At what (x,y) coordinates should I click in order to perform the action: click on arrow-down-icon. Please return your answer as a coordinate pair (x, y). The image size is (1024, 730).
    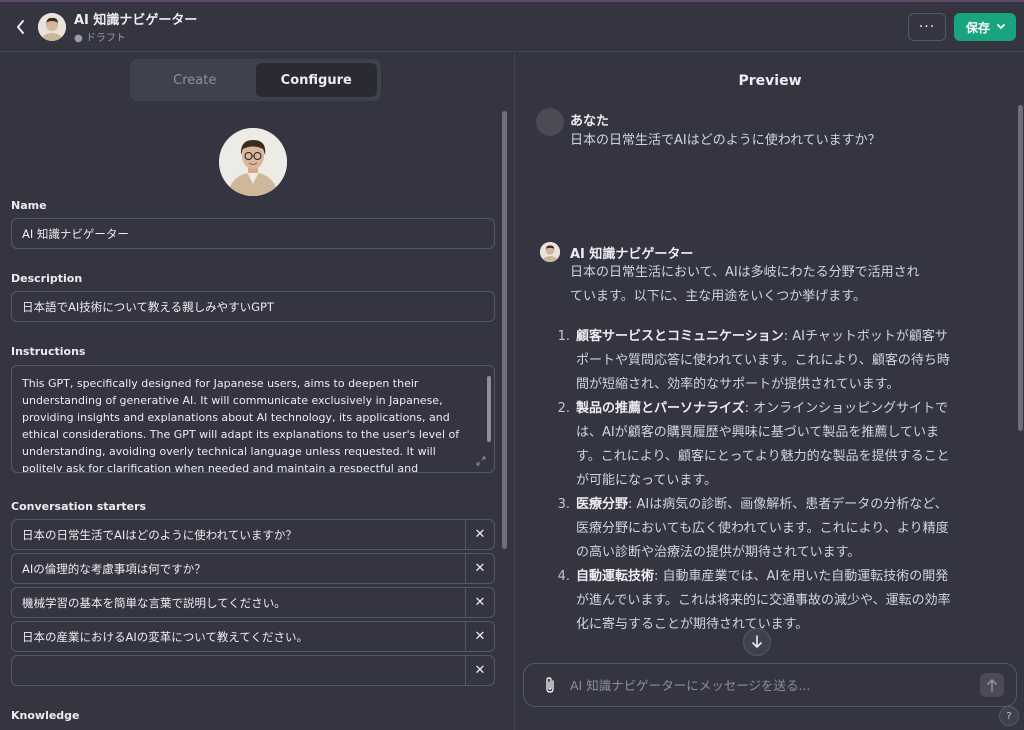
    Looking at the image, I should click on (757, 641).